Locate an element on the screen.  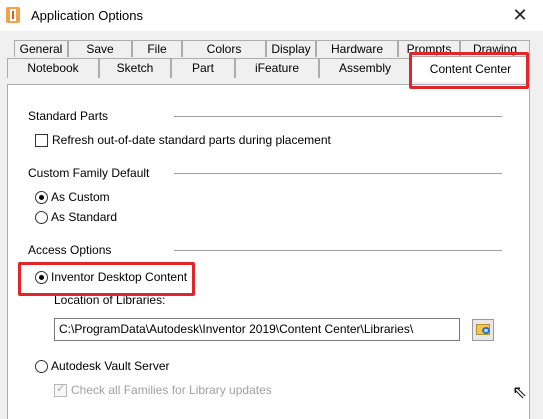
as-custom-radio is located at coordinates (41, 197).